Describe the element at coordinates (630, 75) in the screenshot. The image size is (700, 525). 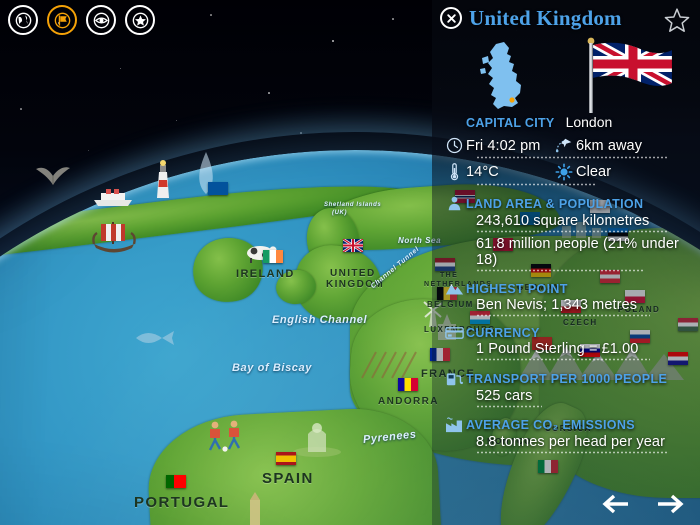
I see `country-flag` at that location.